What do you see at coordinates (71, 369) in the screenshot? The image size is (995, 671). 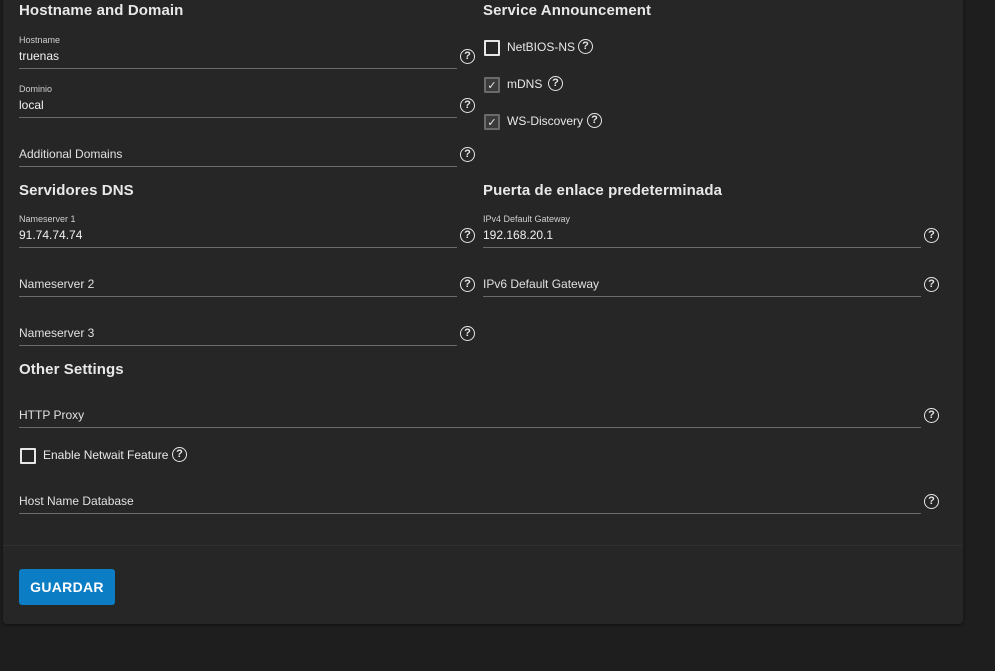 I see `section-title-other: Other Settings` at bounding box center [71, 369].